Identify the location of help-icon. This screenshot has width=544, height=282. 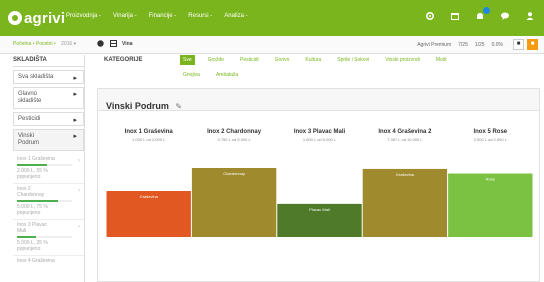
(100, 44).